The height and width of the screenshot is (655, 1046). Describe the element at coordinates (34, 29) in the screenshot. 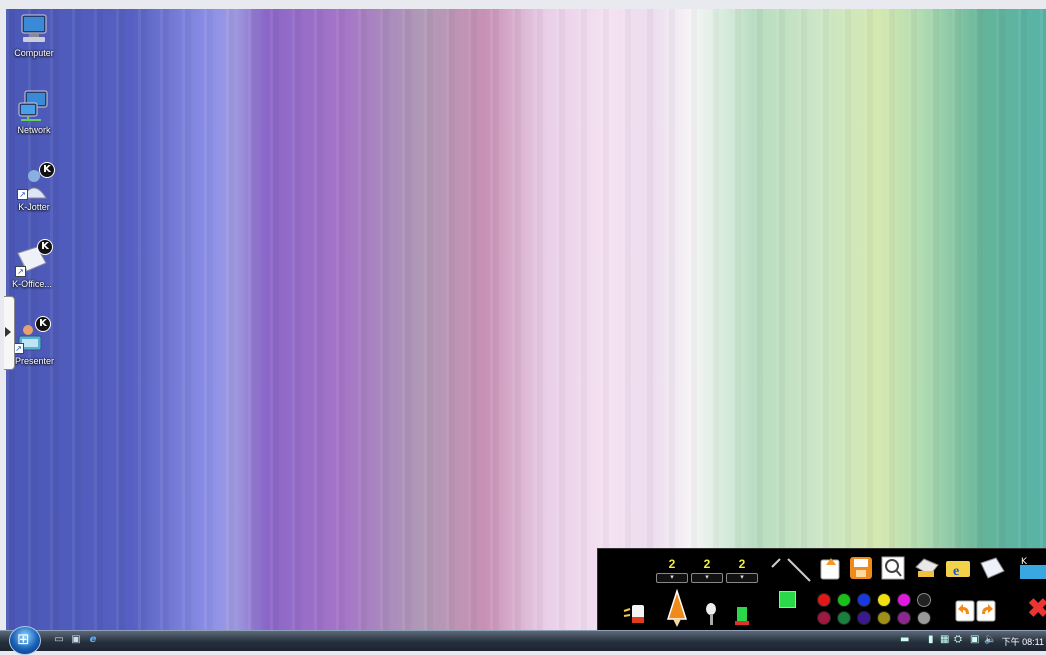

I see `computer-icon` at that location.